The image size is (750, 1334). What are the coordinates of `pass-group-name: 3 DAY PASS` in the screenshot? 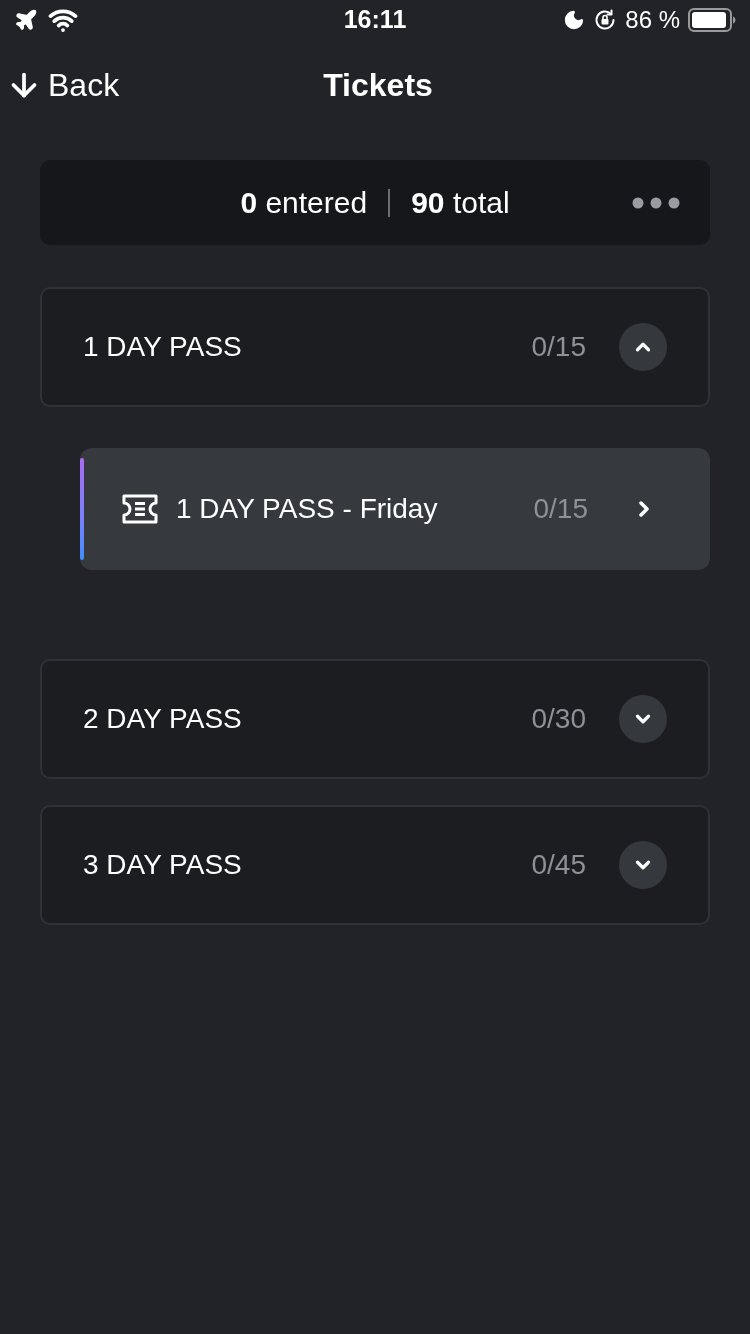 It's located at (162, 865).